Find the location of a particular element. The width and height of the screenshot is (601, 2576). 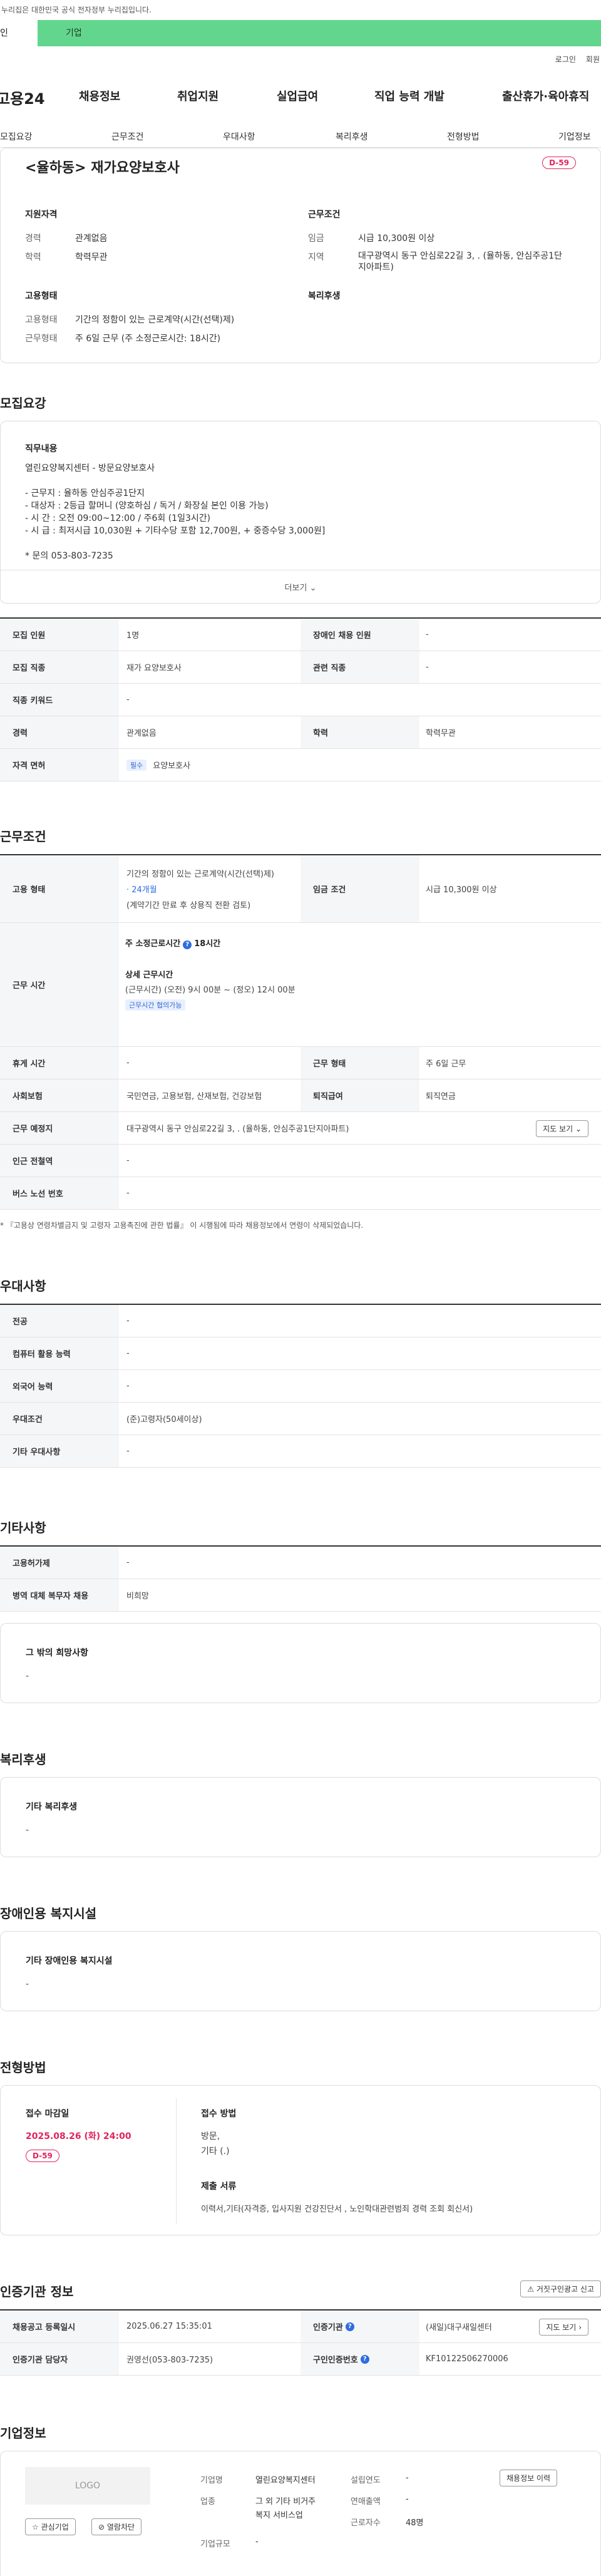

row-value: 비희망 is located at coordinates (137, 1597).